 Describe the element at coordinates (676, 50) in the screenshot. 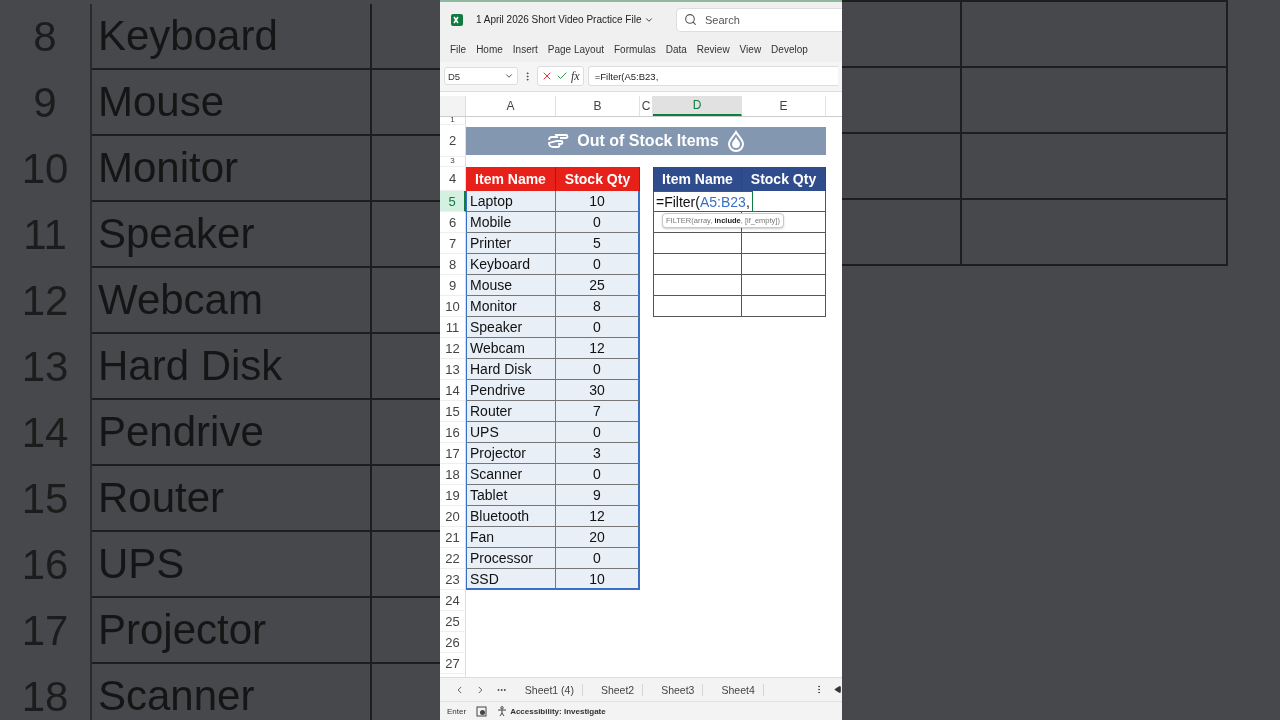

I see `ribbon-tab: Data` at that location.